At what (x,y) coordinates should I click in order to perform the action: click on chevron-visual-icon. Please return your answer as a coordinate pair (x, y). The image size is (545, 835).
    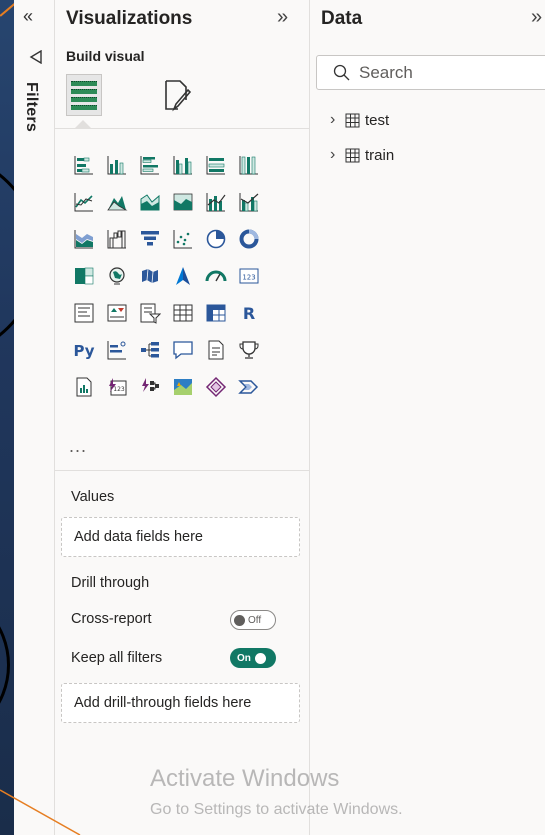
    Looking at the image, I should click on (248, 386).